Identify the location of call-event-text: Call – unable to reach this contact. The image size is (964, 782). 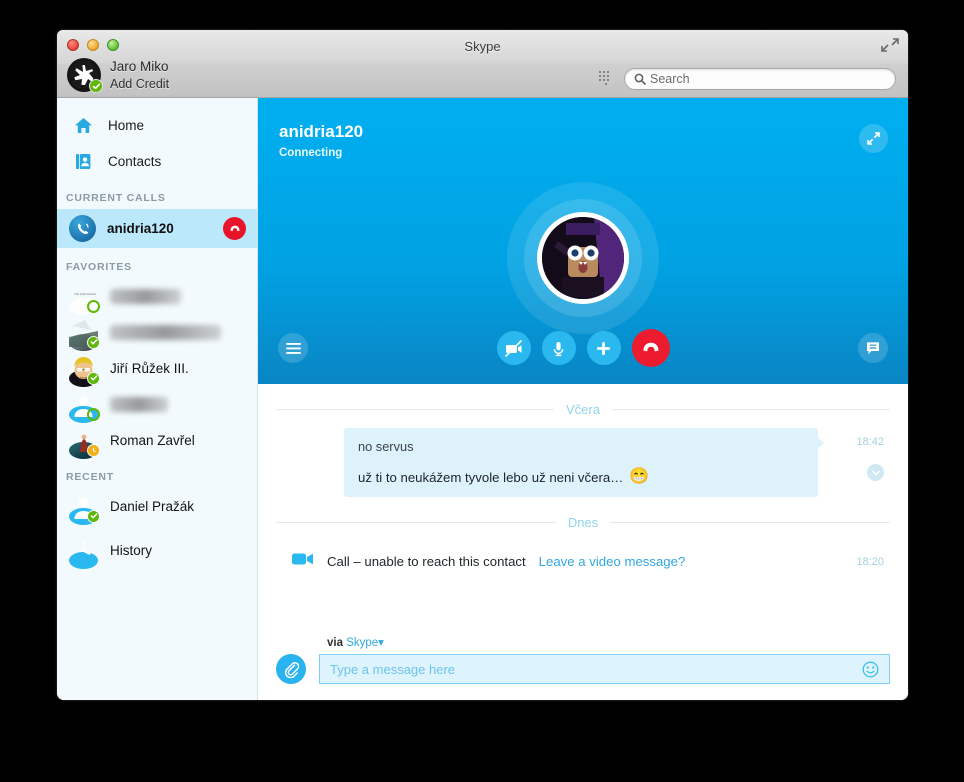
(426, 561).